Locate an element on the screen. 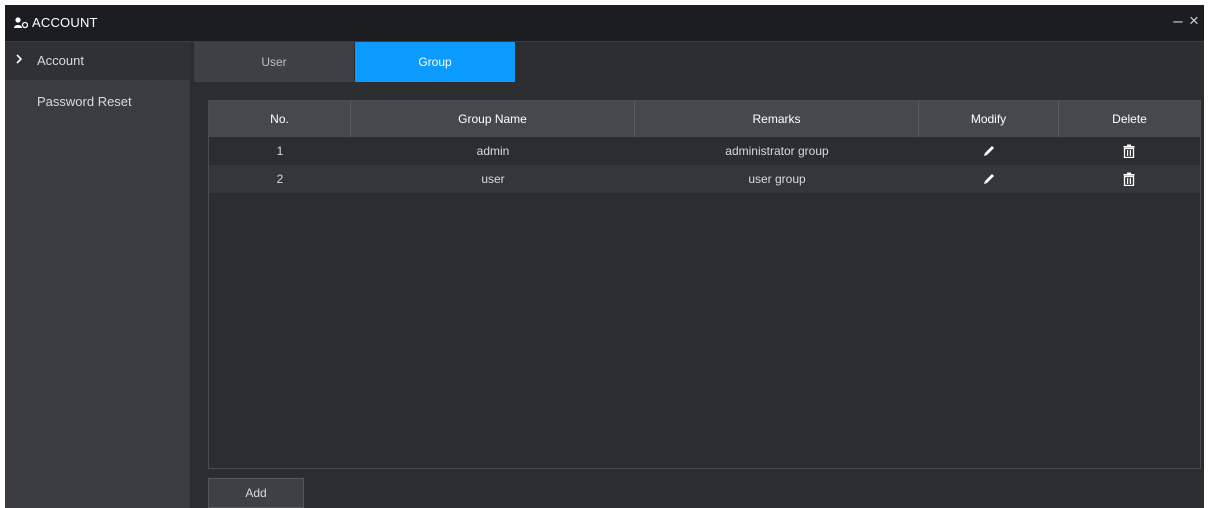 This screenshot has height=508, width=1209. tab-group: Group is located at coordinates (435, 62).